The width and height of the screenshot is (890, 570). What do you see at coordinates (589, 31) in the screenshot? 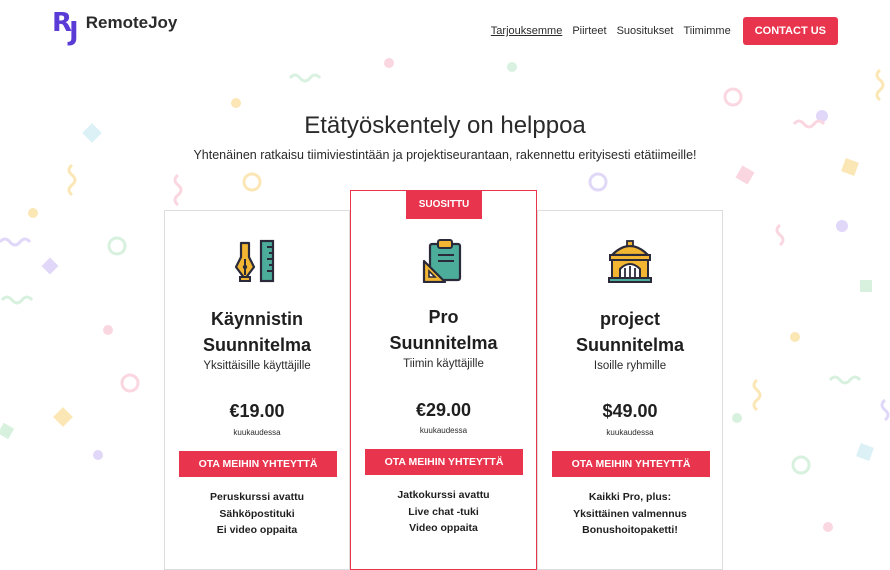
I see `nav-link-piirteet: Piirteet` at bounding box center [589, 31].